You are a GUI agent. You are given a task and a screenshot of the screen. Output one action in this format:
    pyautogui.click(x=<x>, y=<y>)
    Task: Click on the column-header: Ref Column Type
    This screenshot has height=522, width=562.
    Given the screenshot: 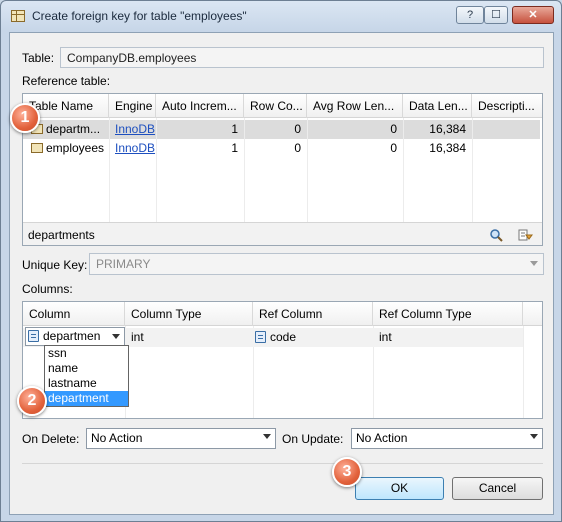 What is the action you would take?
    pyautogui.click(x=448, y=314)
    